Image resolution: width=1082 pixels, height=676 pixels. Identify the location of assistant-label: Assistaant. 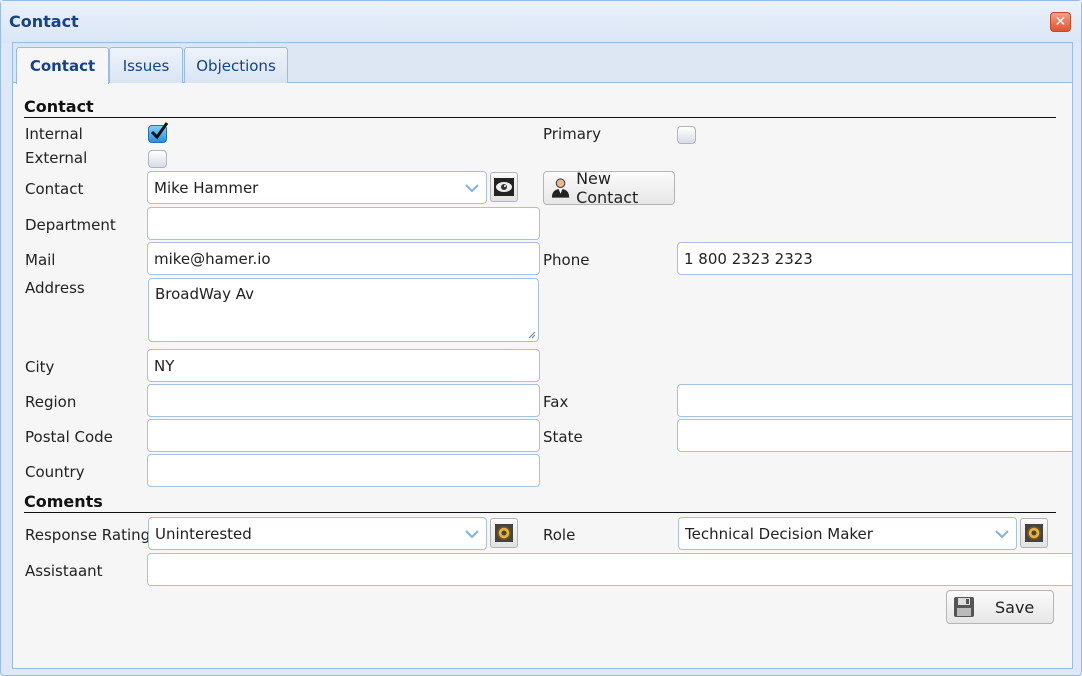
(64, 571).